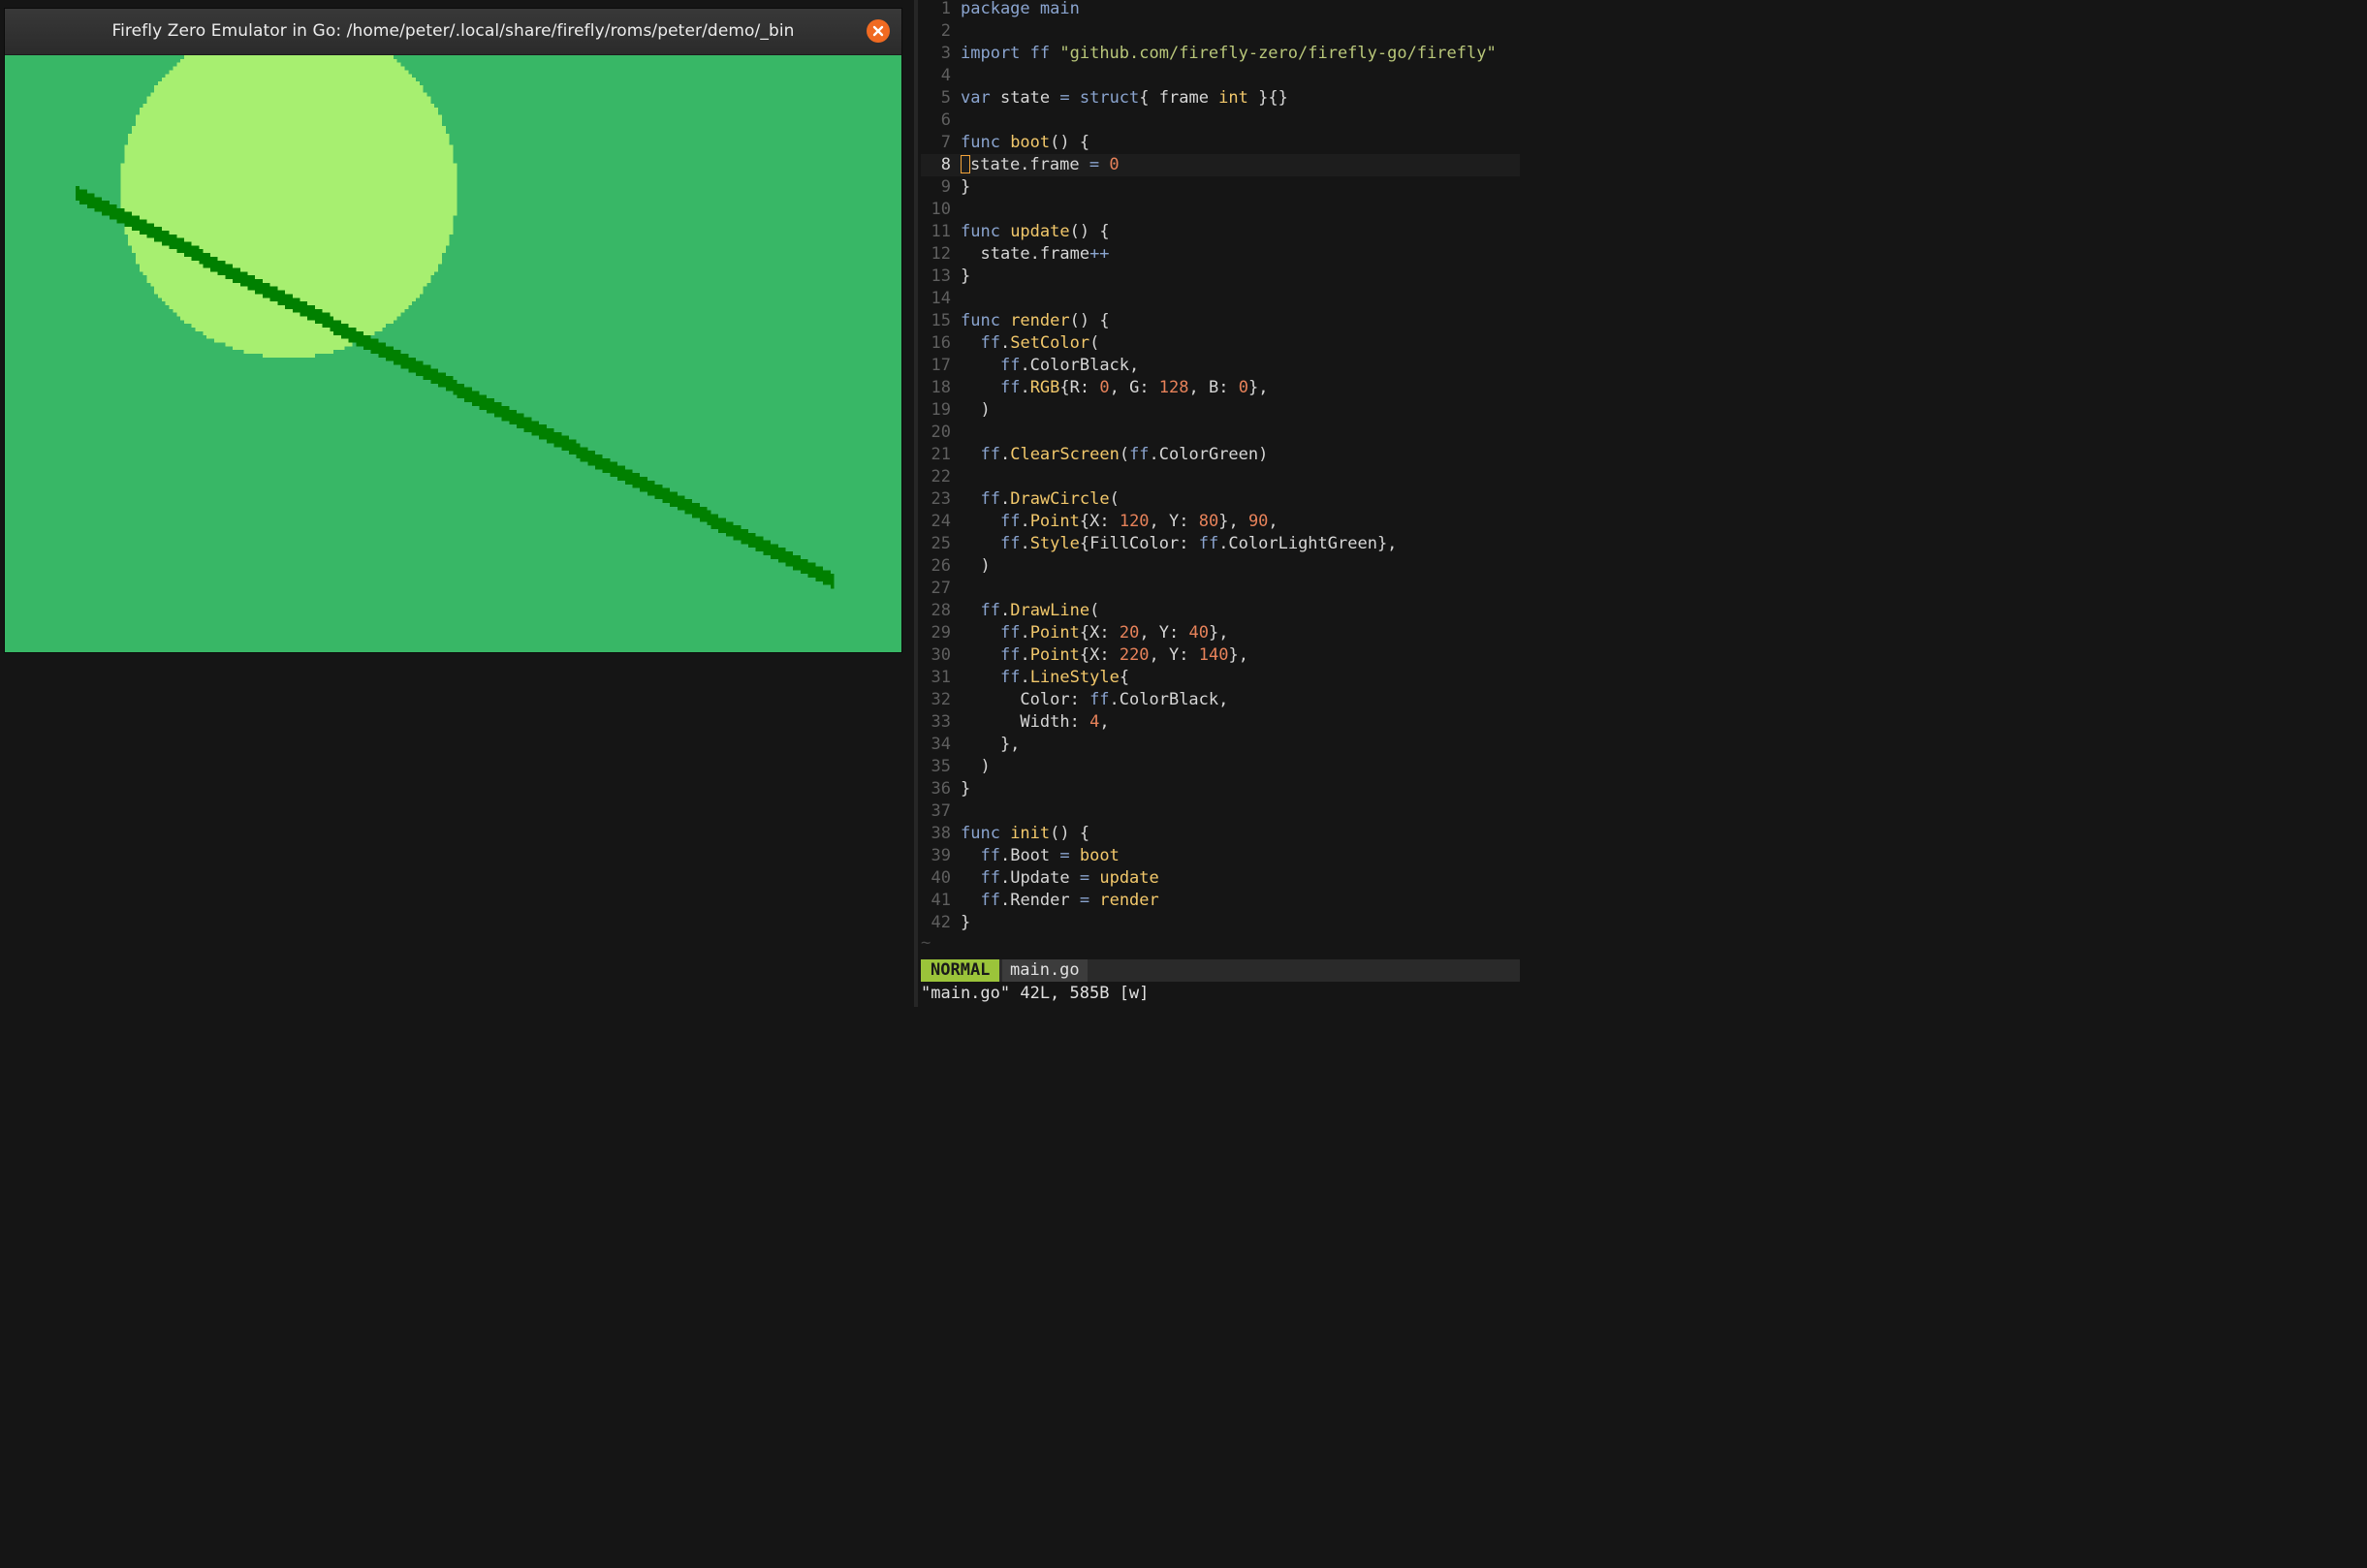  I want to click on code-line: 29 ff.Point{X: 20, Y: 40},, so click(1221, 633).